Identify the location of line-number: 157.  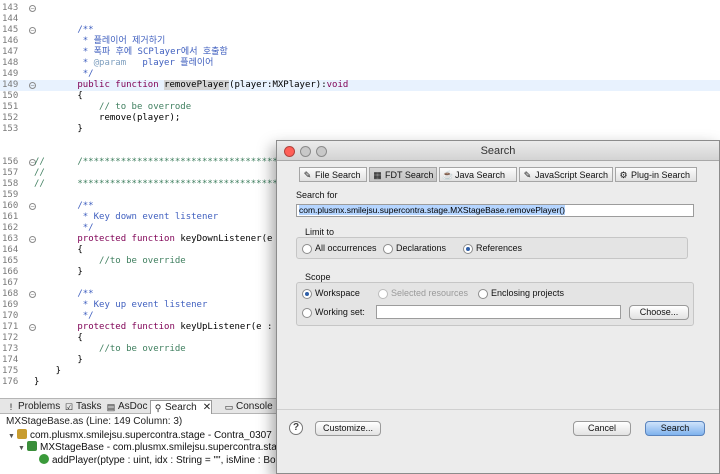
(10, 173).